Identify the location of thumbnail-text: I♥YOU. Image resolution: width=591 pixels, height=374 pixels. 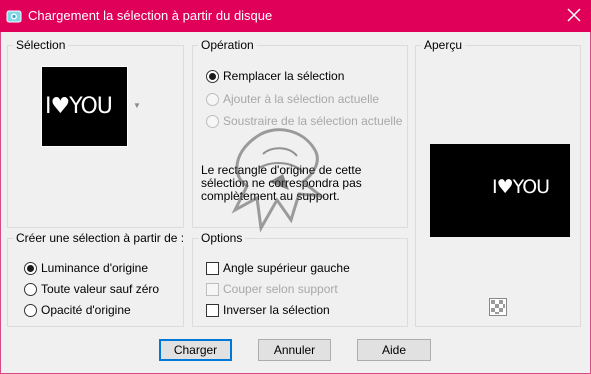
(79, 106).